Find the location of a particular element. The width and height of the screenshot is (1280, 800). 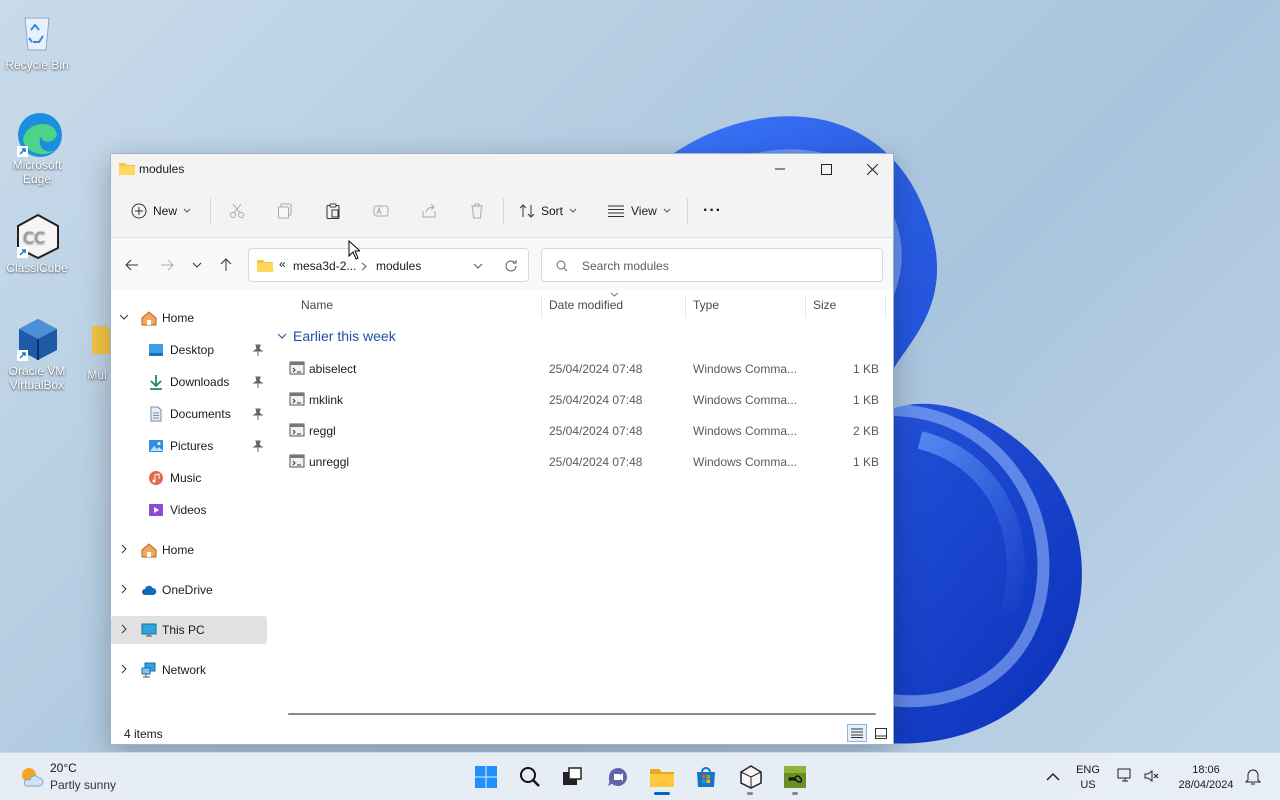

tiles-view-icon is located at coordinates (881, 733).